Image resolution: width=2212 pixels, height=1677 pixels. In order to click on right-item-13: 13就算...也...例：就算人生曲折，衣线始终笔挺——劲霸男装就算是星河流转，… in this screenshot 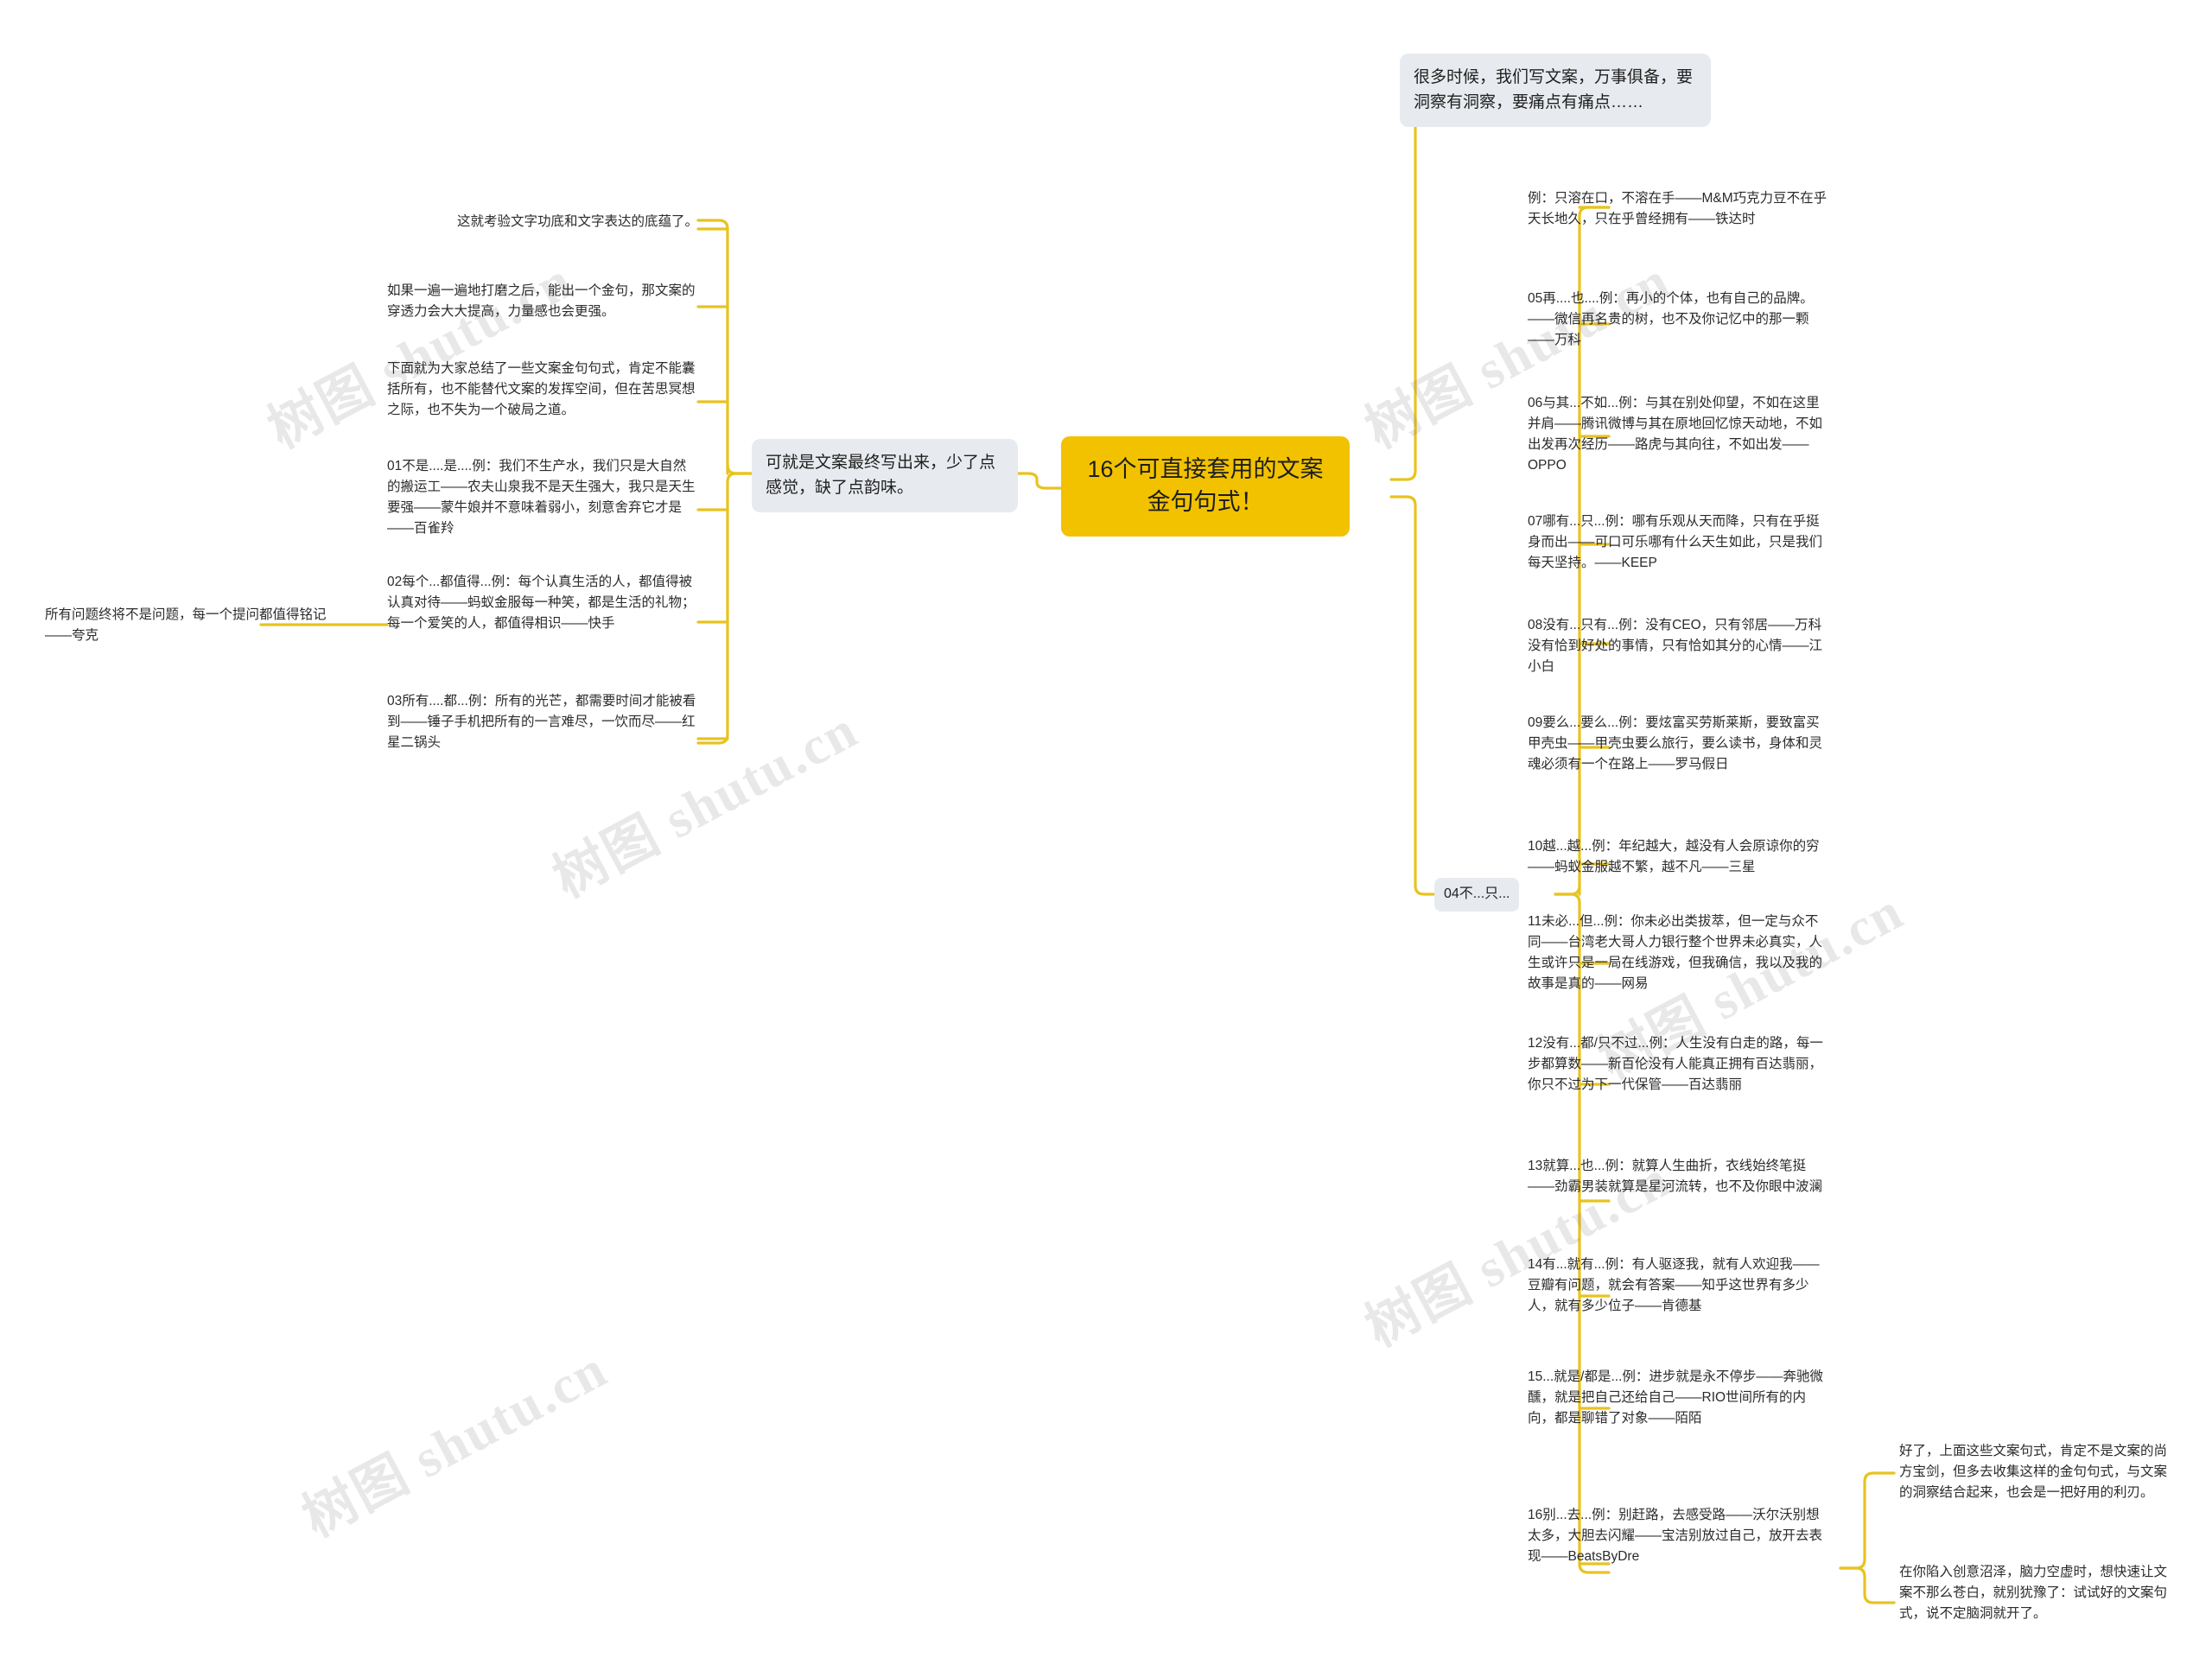, I will do `click(1679, 1176)`.